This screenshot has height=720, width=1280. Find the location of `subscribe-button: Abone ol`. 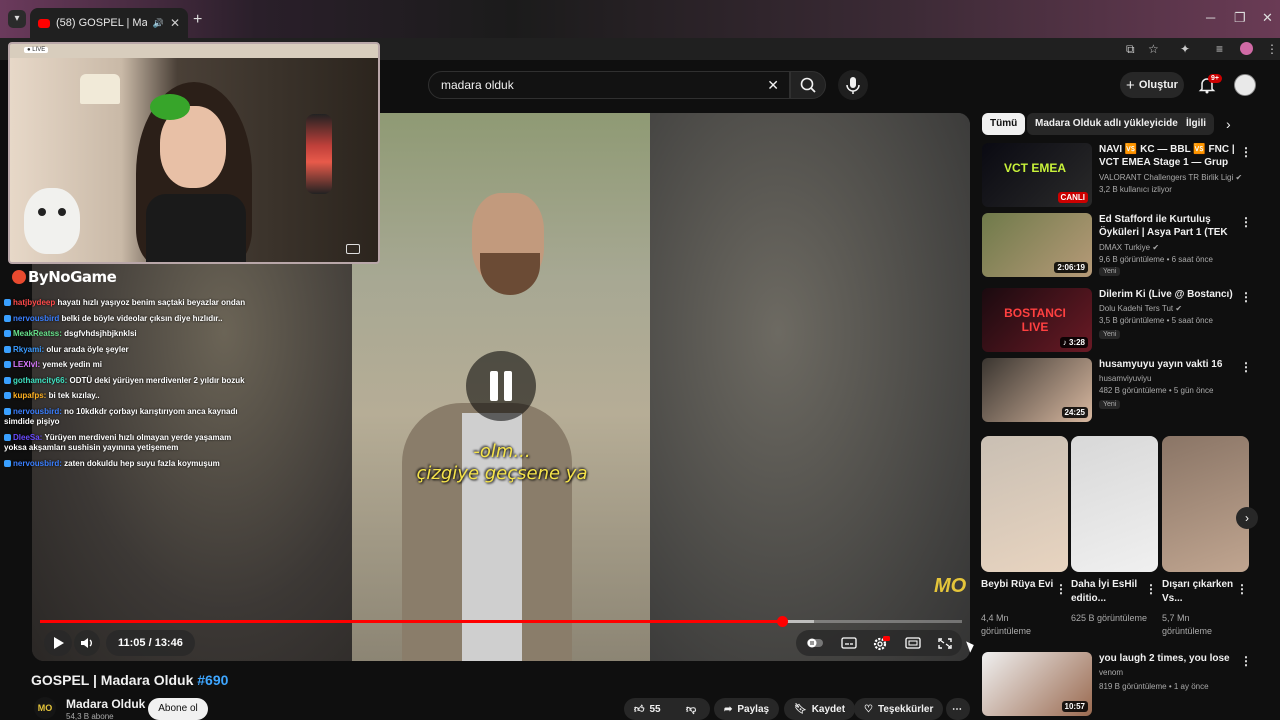

subscribe-button: Abone ol is located at coordinates (178, 709).